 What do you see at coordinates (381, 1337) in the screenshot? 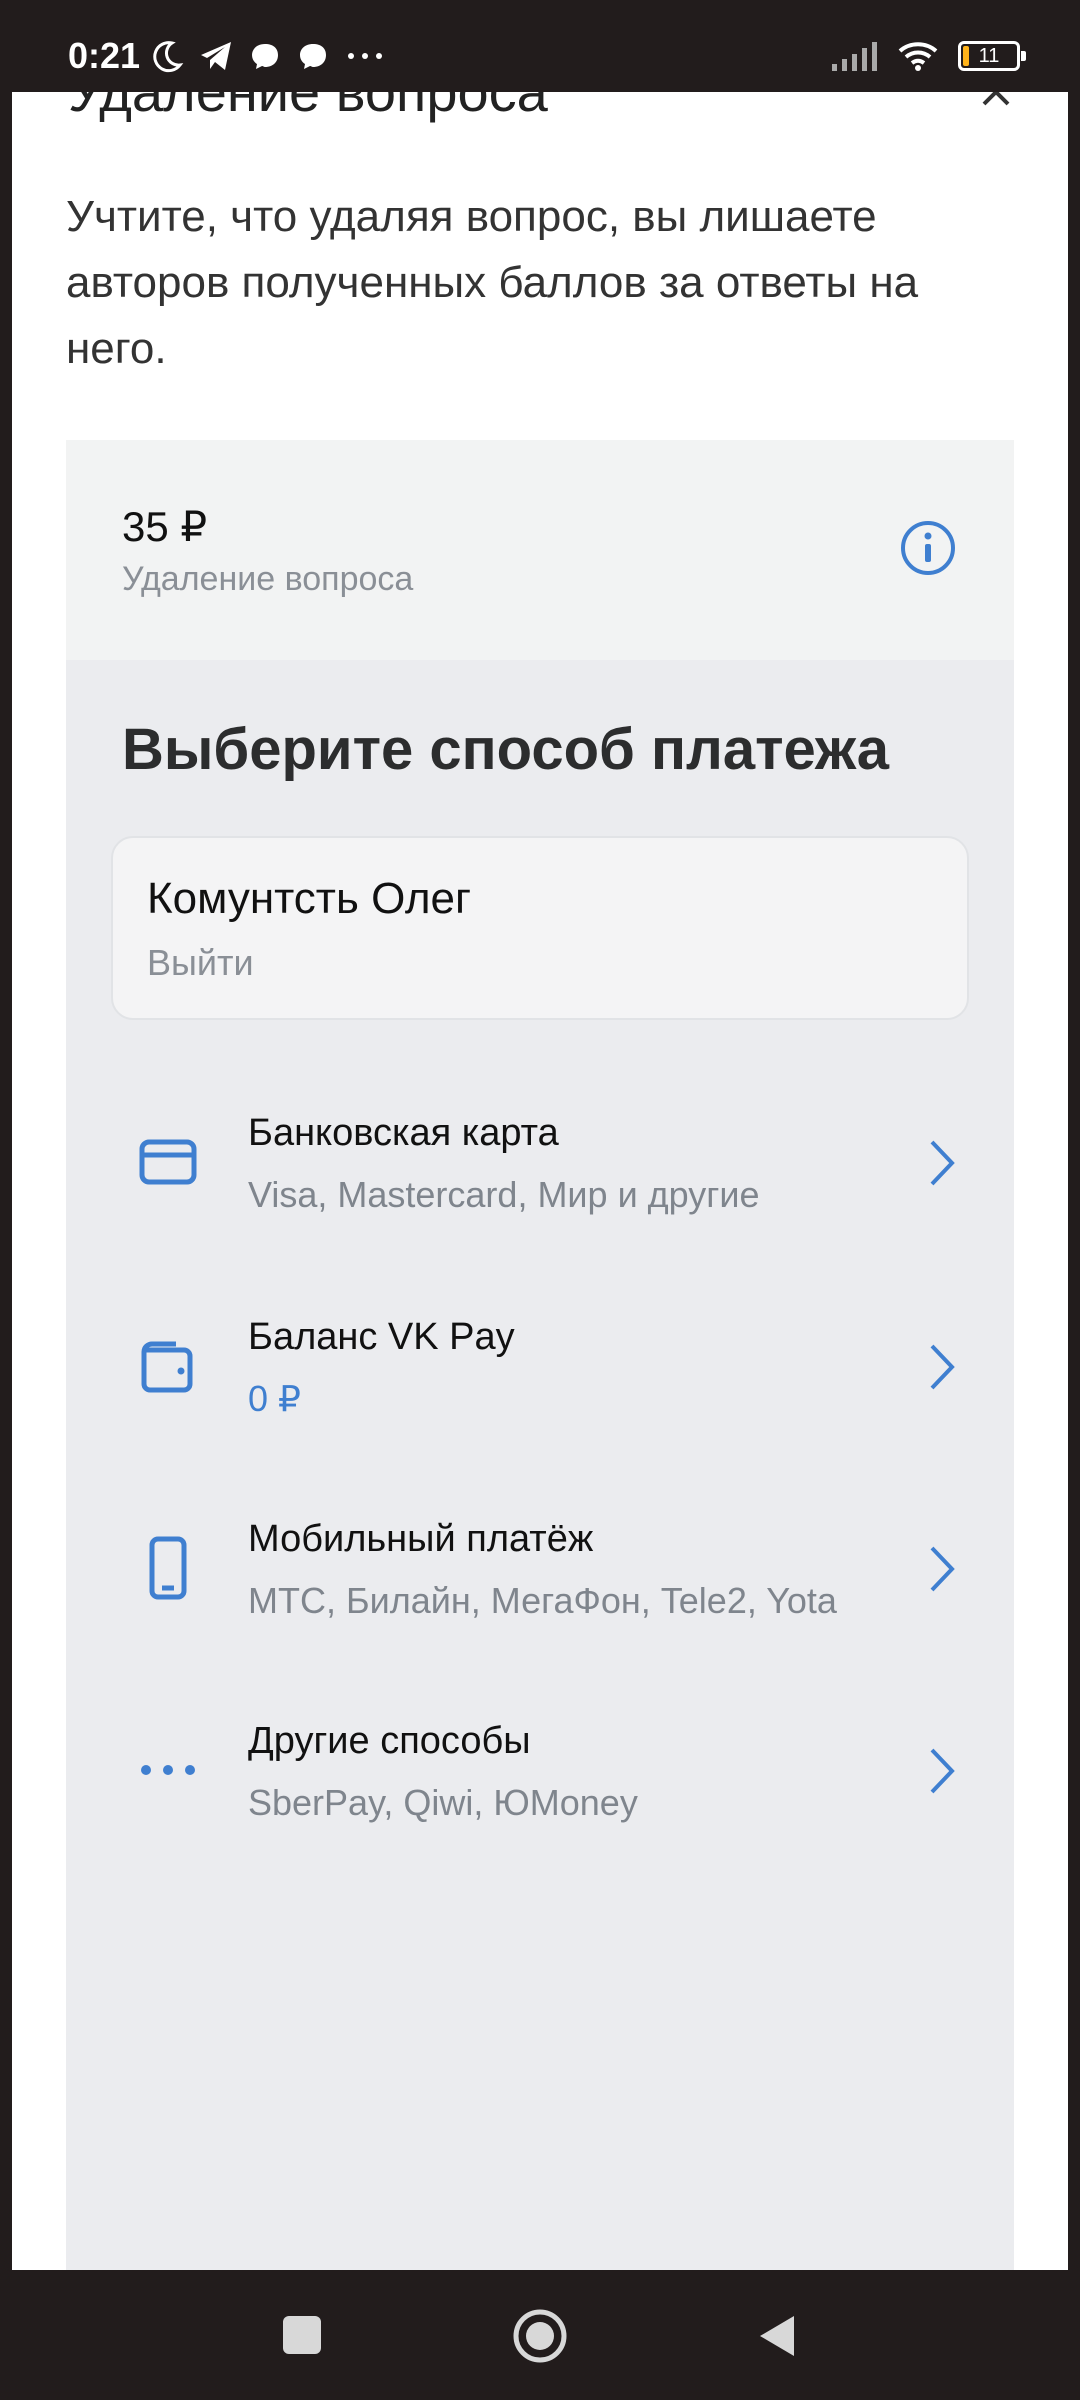
I see `method-title: Баланс VK Pay` at bounding box center [381, 1337].